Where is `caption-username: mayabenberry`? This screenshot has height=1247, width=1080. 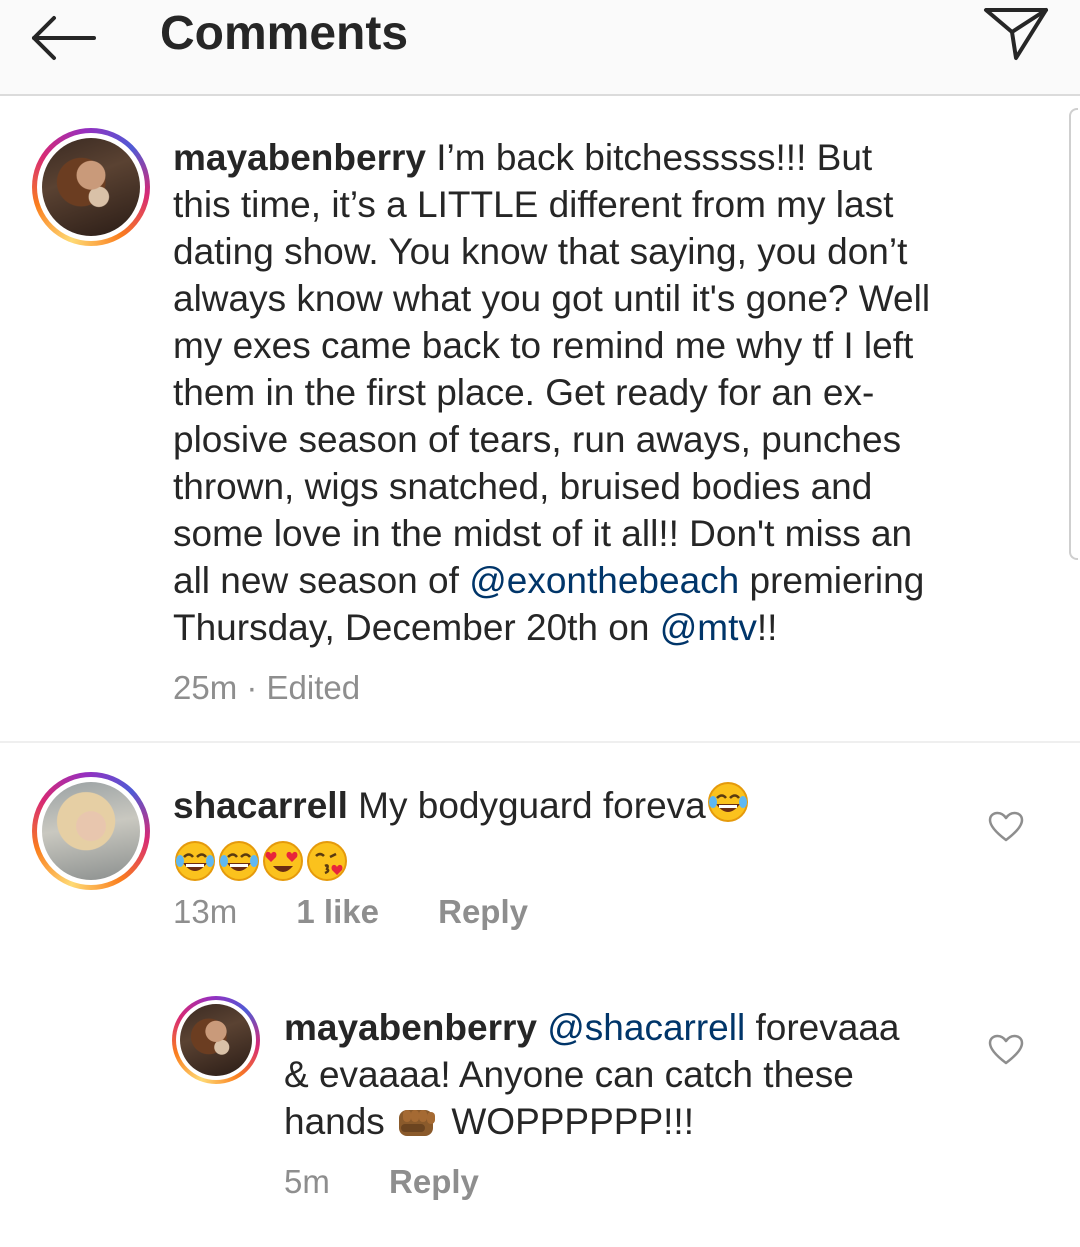 caption-username: mayabenberry is located at coordinates (299, 157).